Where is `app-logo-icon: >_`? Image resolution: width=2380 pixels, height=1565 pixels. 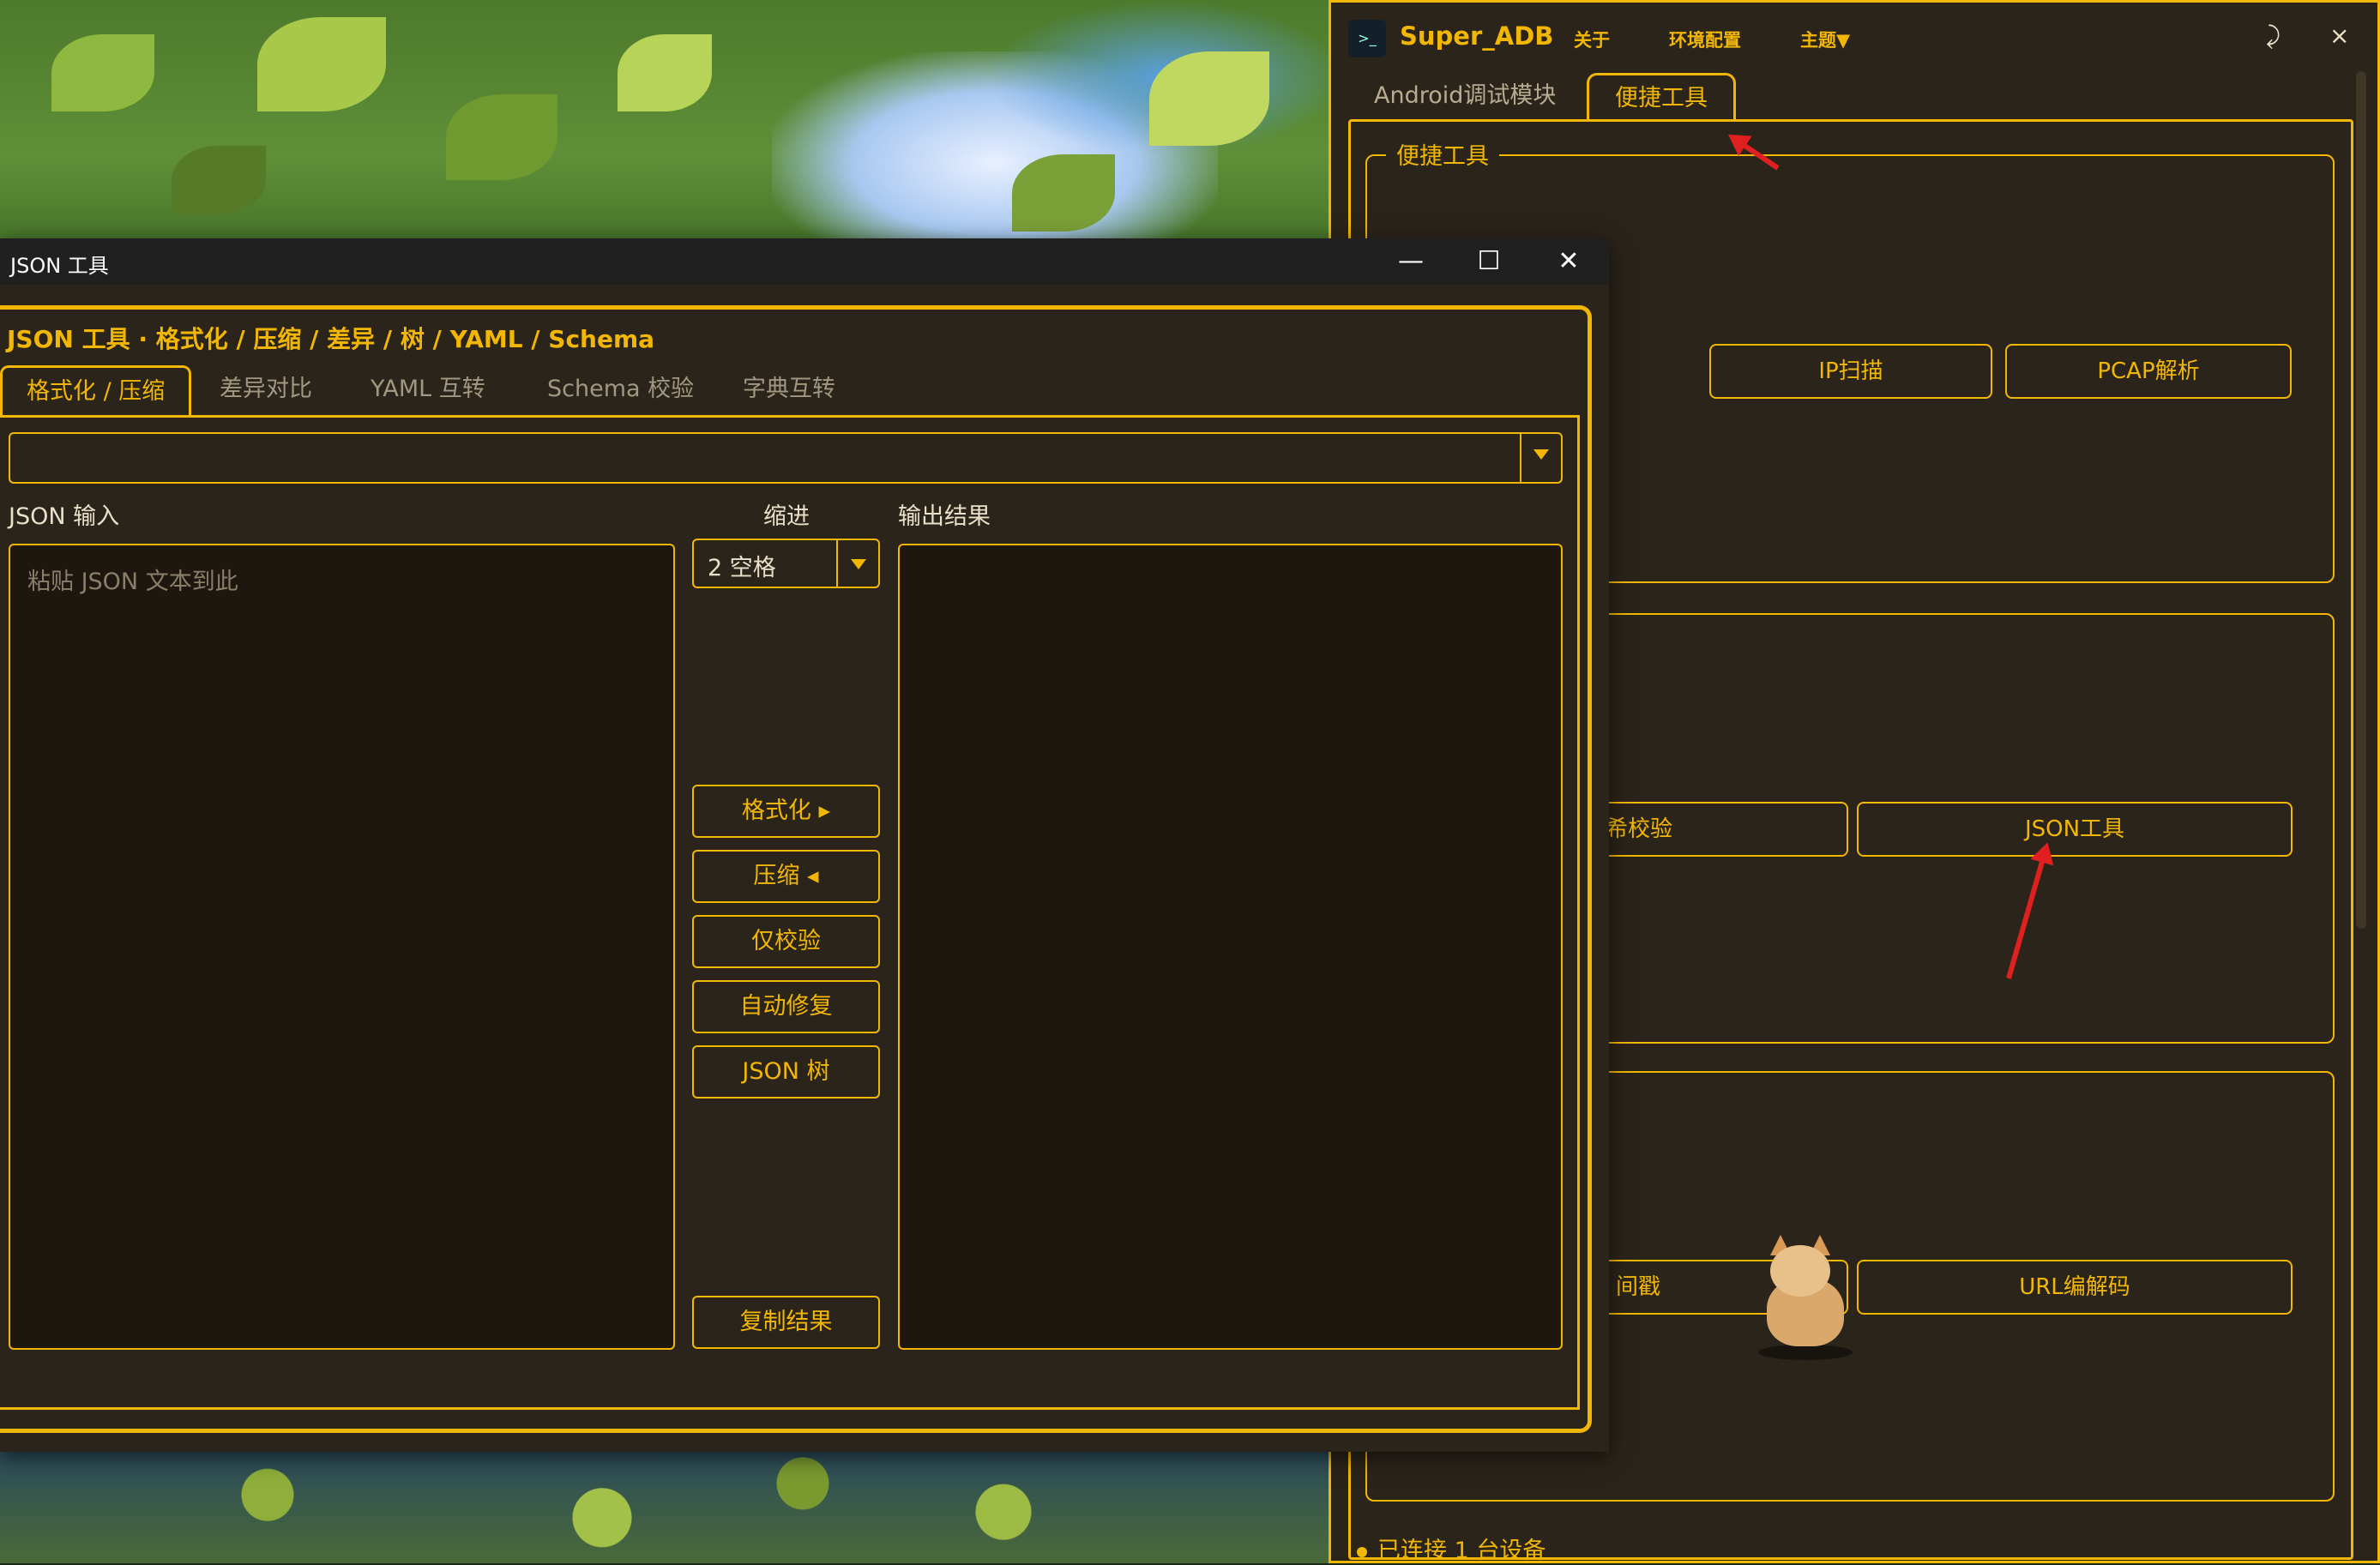 app-logo-icon: >_ is located at coordinates (1367, 38).